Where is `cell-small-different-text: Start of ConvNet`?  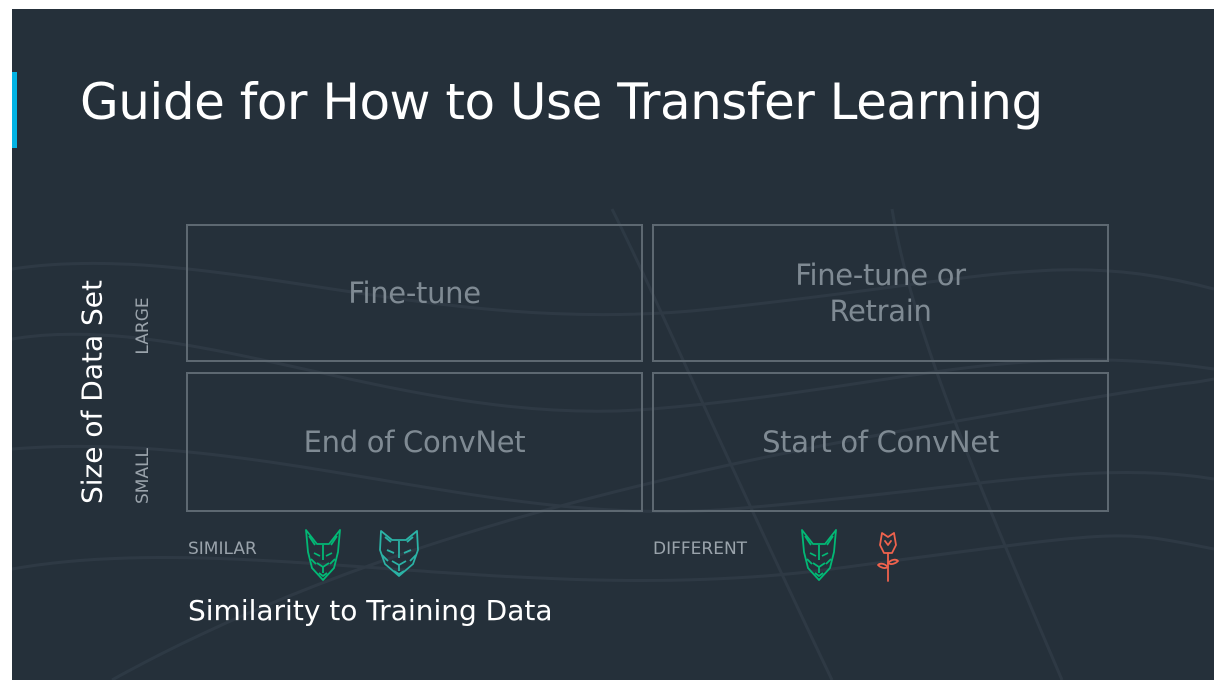 cell-small-different-text: Start of ConvNet is located at coordinates (880, 441).